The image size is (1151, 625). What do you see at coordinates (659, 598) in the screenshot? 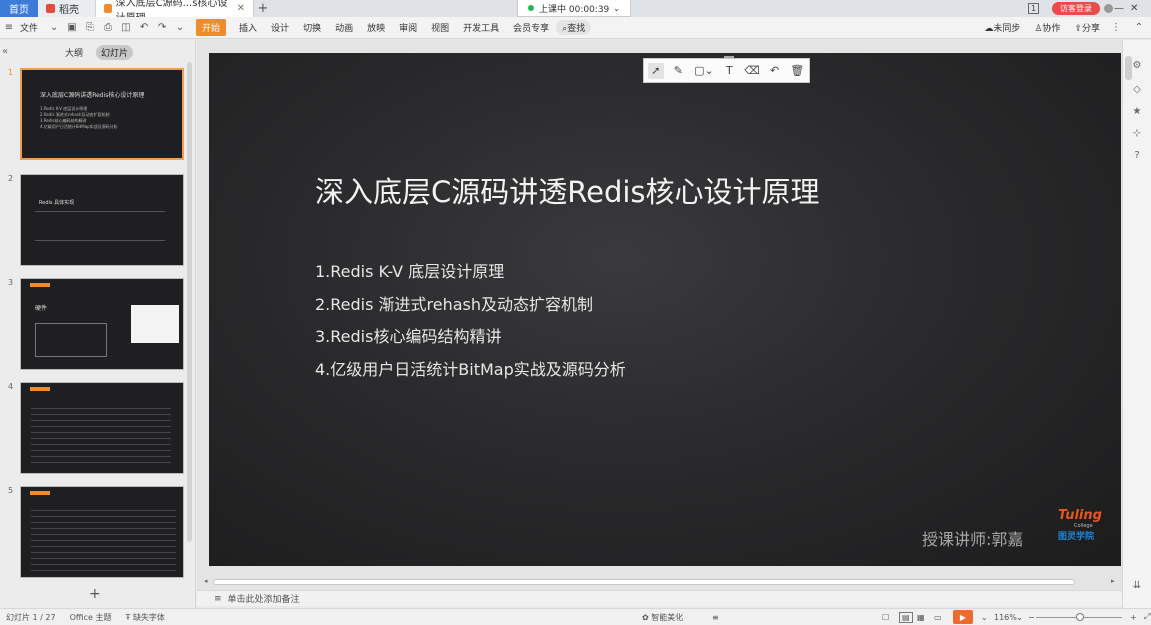
I see `notes-bar: ≡ 单击此处添加备注` at bounding box center [659, 598].